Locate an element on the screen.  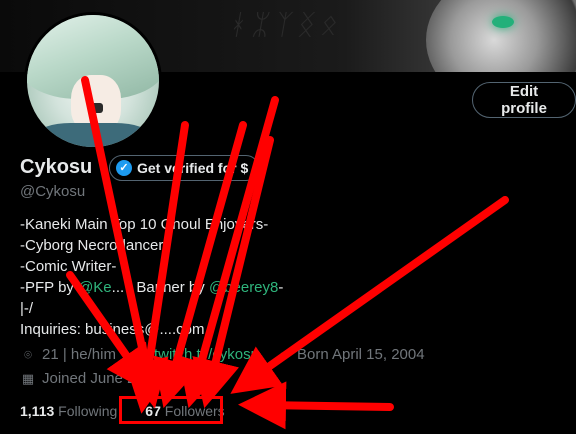
avatar-shirt is located at coordinates (93, 135).